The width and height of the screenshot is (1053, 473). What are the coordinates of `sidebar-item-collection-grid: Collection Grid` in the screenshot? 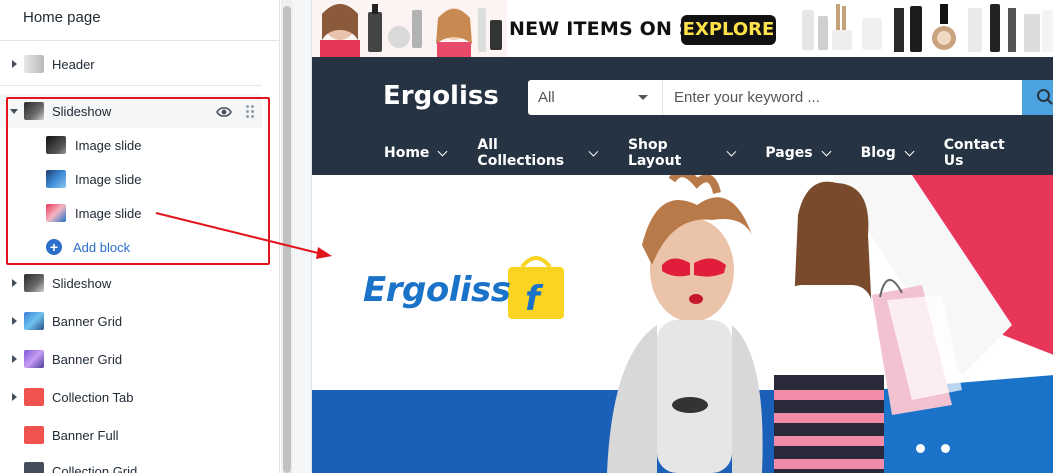 It's located at (131, 463).